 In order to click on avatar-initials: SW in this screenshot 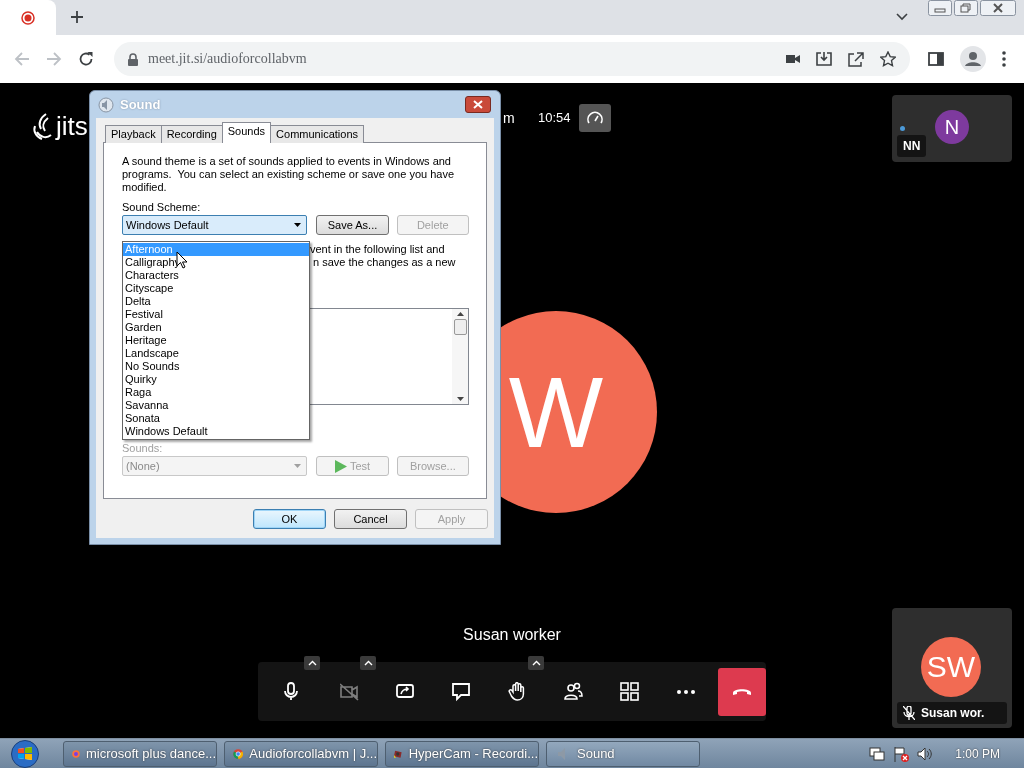, I will do `click(951, 667)`.